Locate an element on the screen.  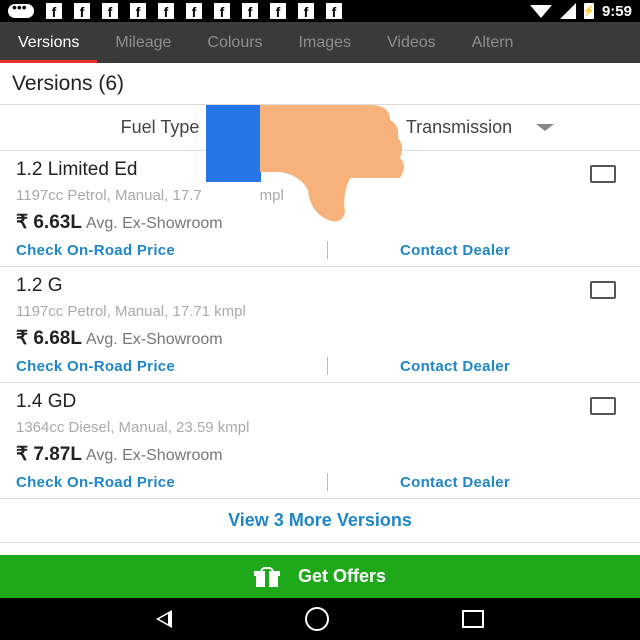
recent-apps-icon is located at coordinates (472, 619).